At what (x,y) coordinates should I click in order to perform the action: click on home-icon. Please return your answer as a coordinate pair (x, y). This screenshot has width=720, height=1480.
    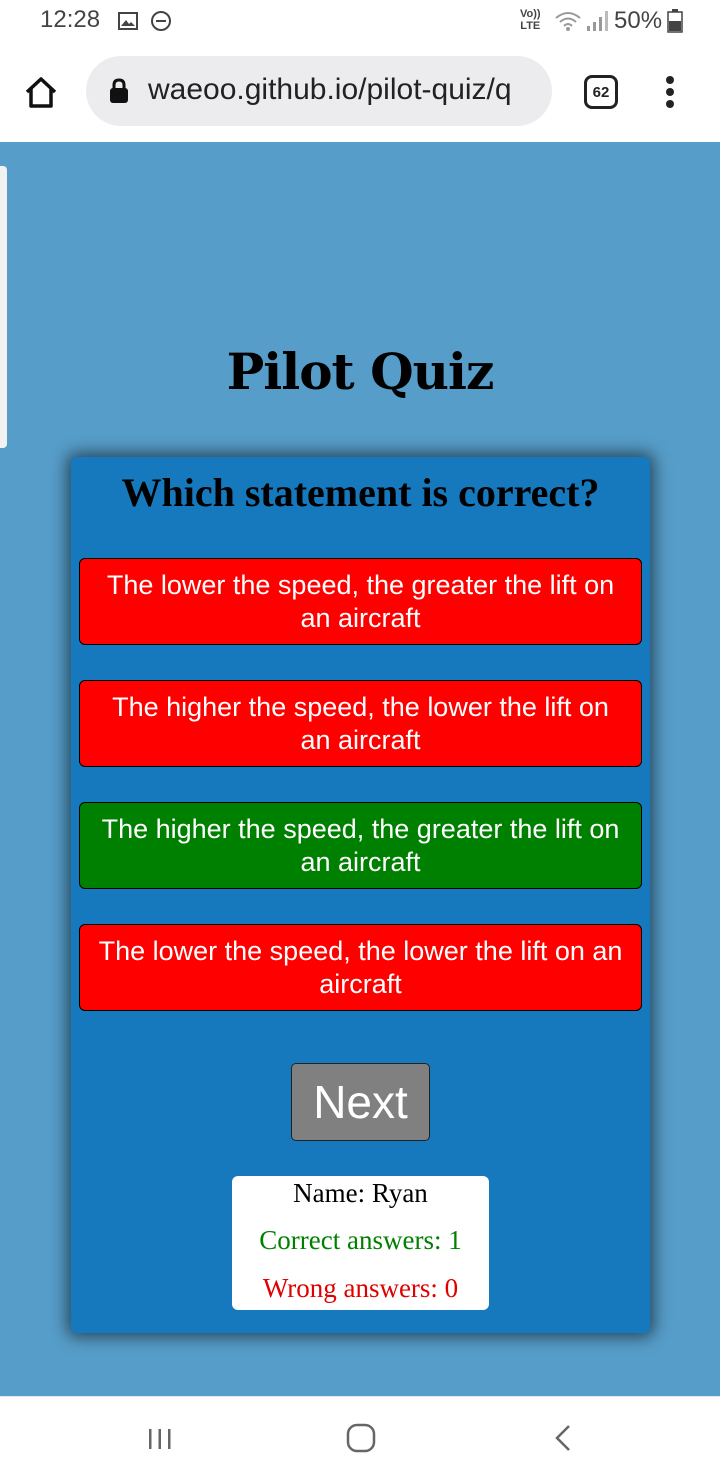
    Looking at the image, I should click on (41, 92).